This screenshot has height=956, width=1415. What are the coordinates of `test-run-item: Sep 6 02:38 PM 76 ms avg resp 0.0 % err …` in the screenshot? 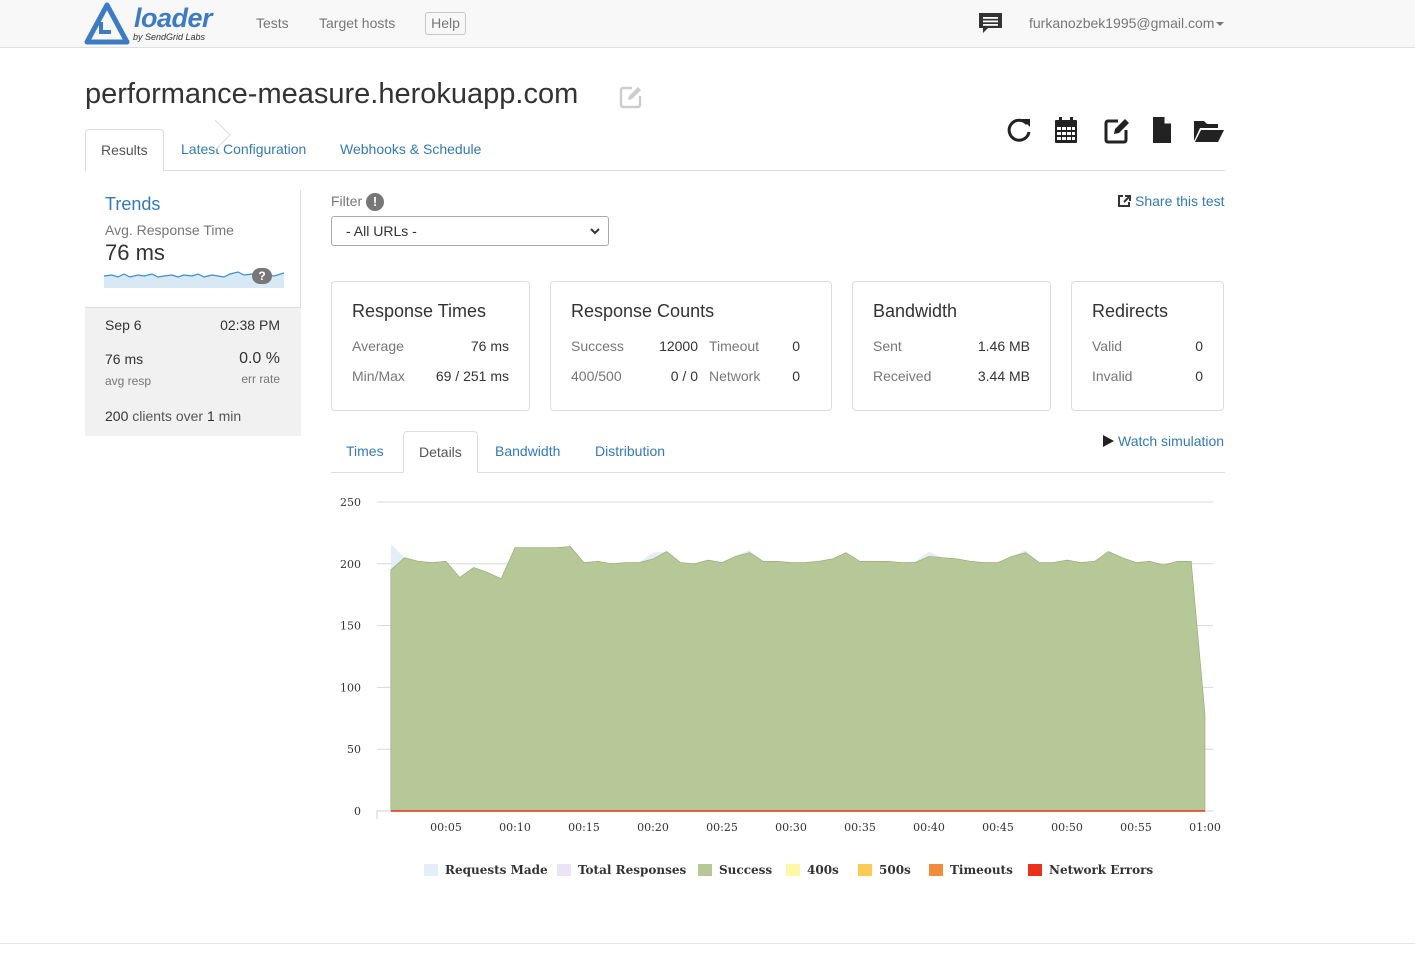 It's located at (193, 371).